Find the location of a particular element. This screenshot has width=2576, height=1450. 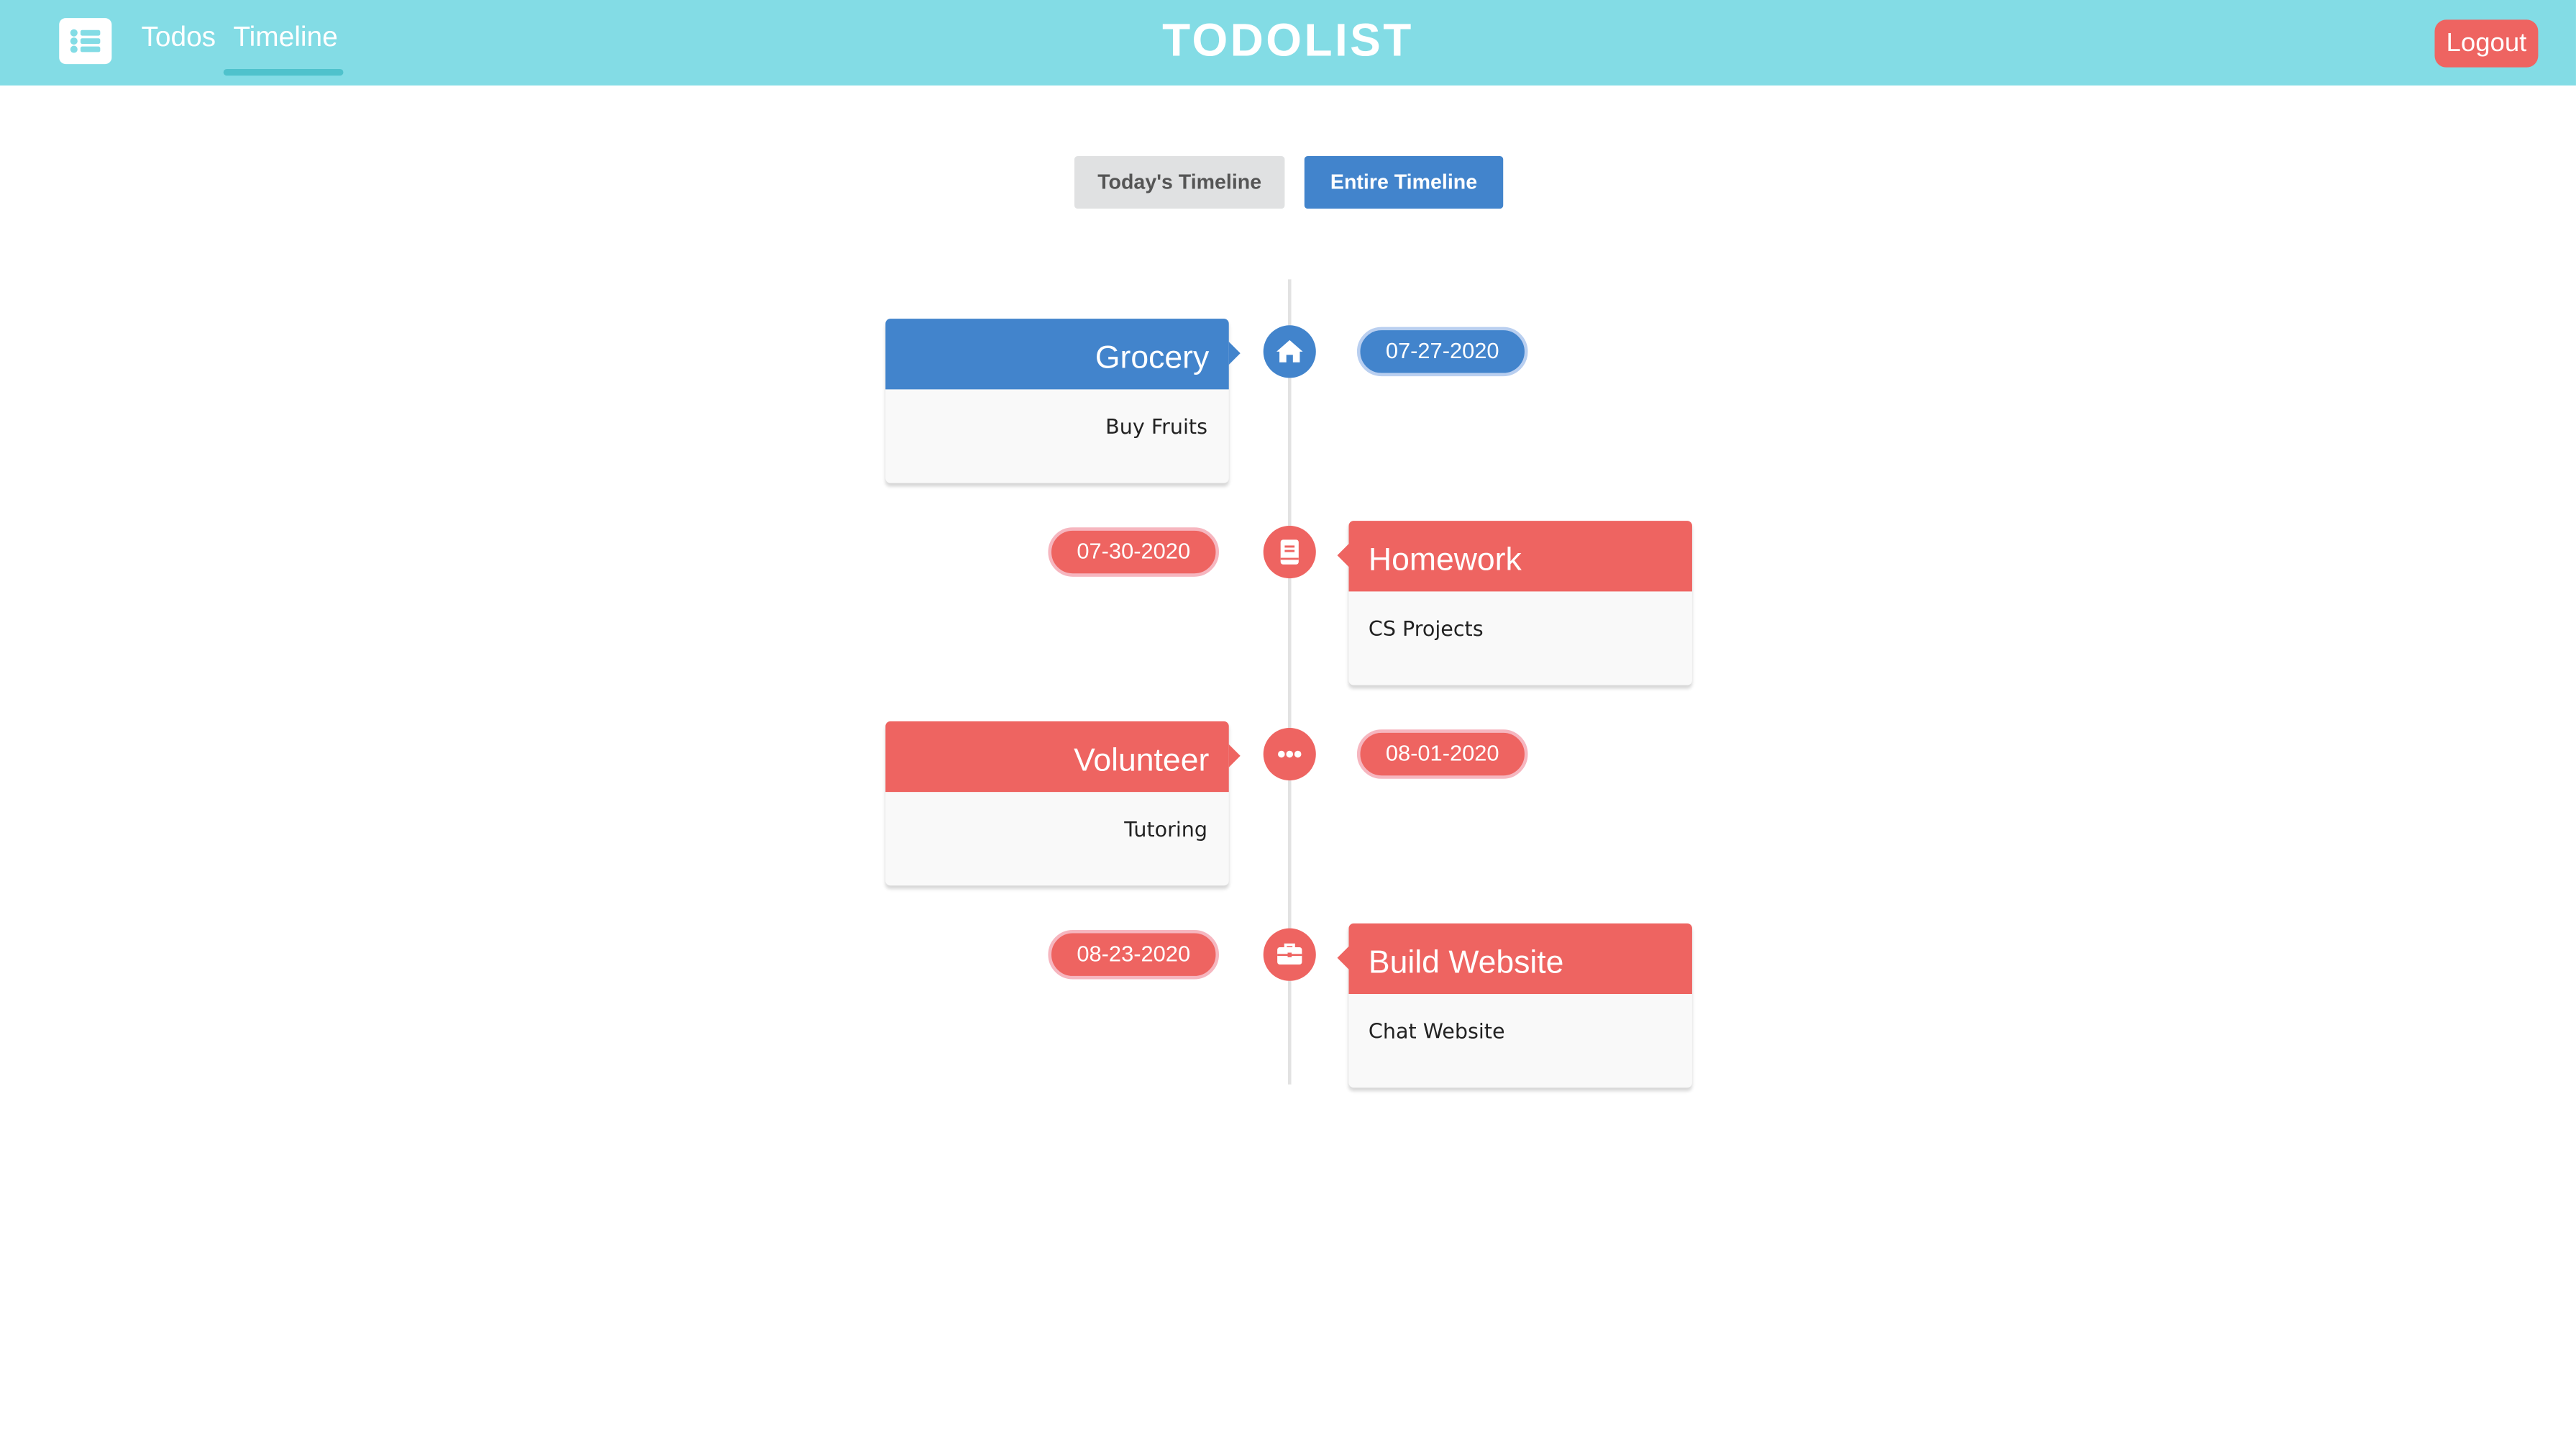

card-description: Chat Website is located at coordinates (1436, 1031).